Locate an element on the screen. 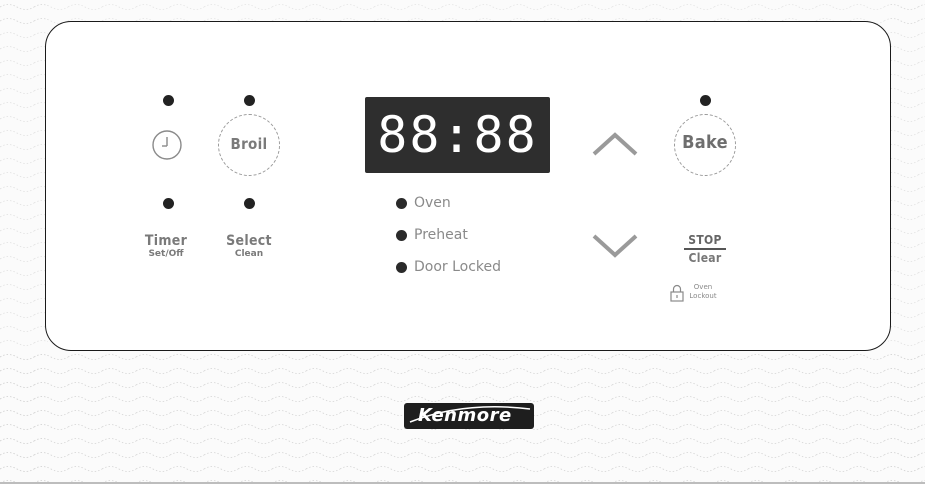  stop-clear-divider is located at coordinates (705, 249).